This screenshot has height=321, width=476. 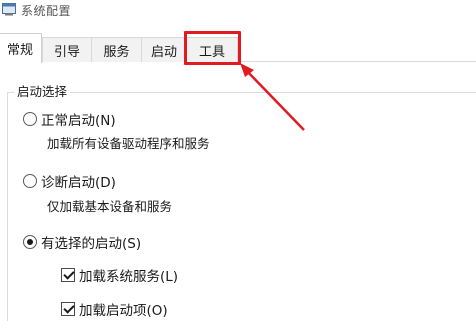 What do you see at coordinates (68, 275) in the screenshot?
I see `load-system-services-checkbox` at bounding box center [68, 275].